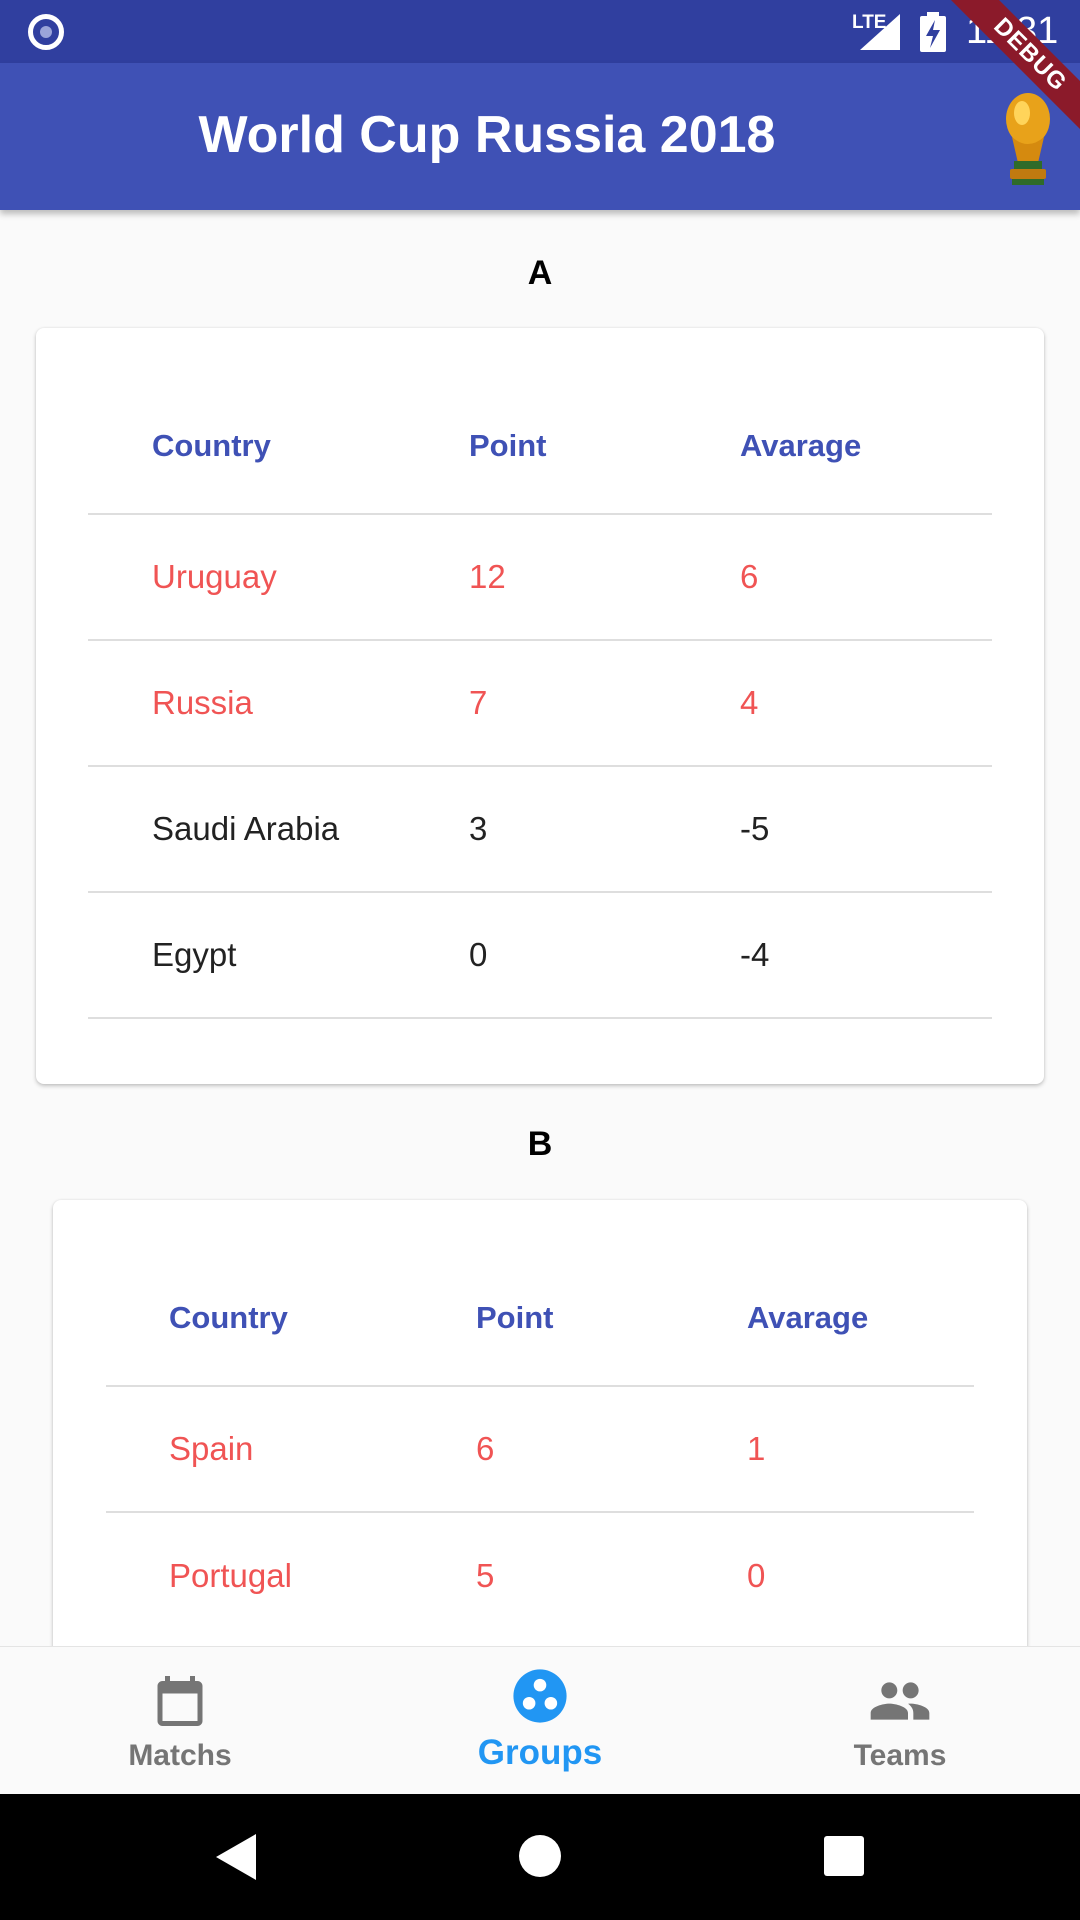 The height and width of the screenshot is (1920, 1080). What do you see at coordinates (540, 830) in the screenshot?
I see `table-row: Saudi Arabia 3 -5` at bounding box center [540, 830].